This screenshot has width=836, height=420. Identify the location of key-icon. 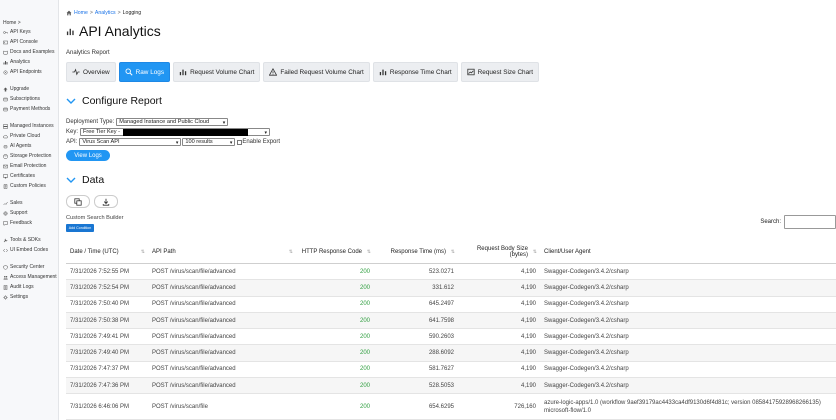
(5, 32).